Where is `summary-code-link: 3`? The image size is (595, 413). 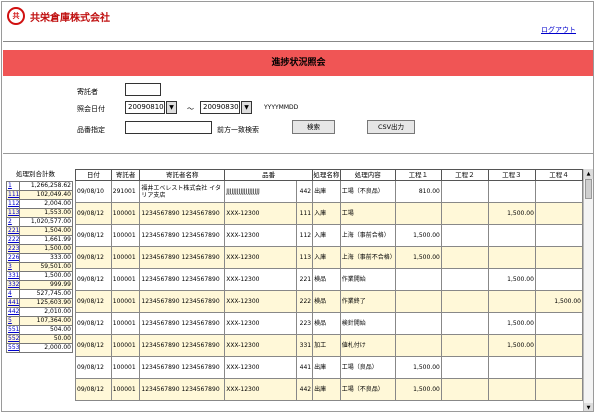
summary-code-link: 3 is located at coordinates (13, 267).